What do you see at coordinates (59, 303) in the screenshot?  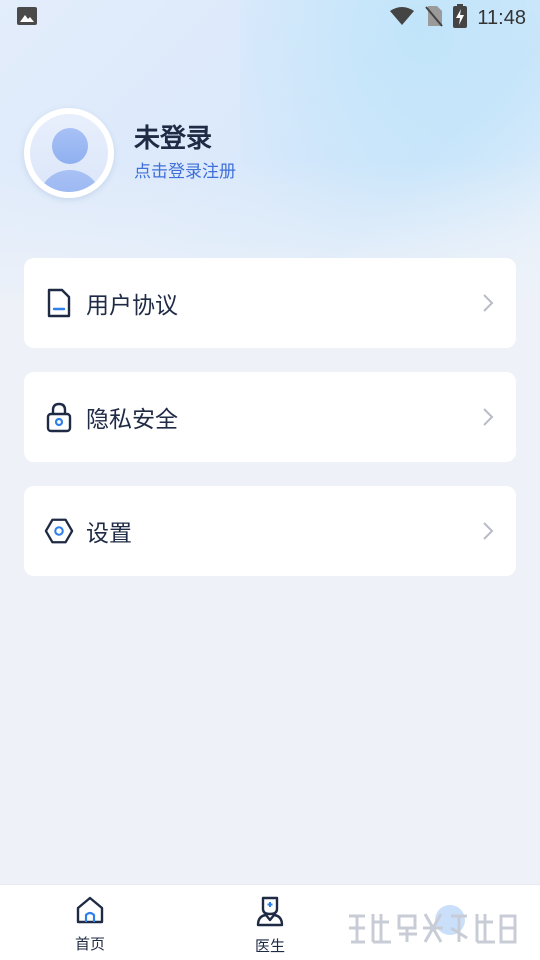 I see `document-icon` at bounding box center [59, 303].